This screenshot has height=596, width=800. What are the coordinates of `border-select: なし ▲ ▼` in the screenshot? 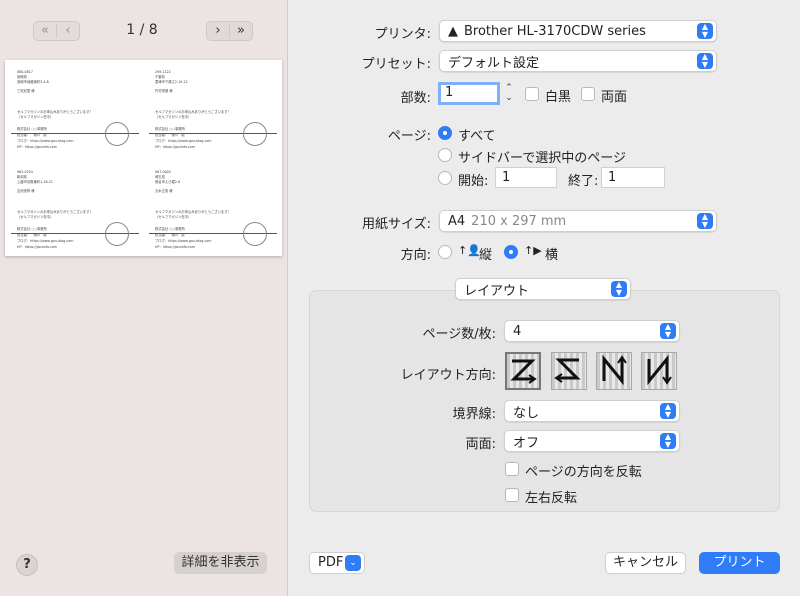 It's located at (592, 411).